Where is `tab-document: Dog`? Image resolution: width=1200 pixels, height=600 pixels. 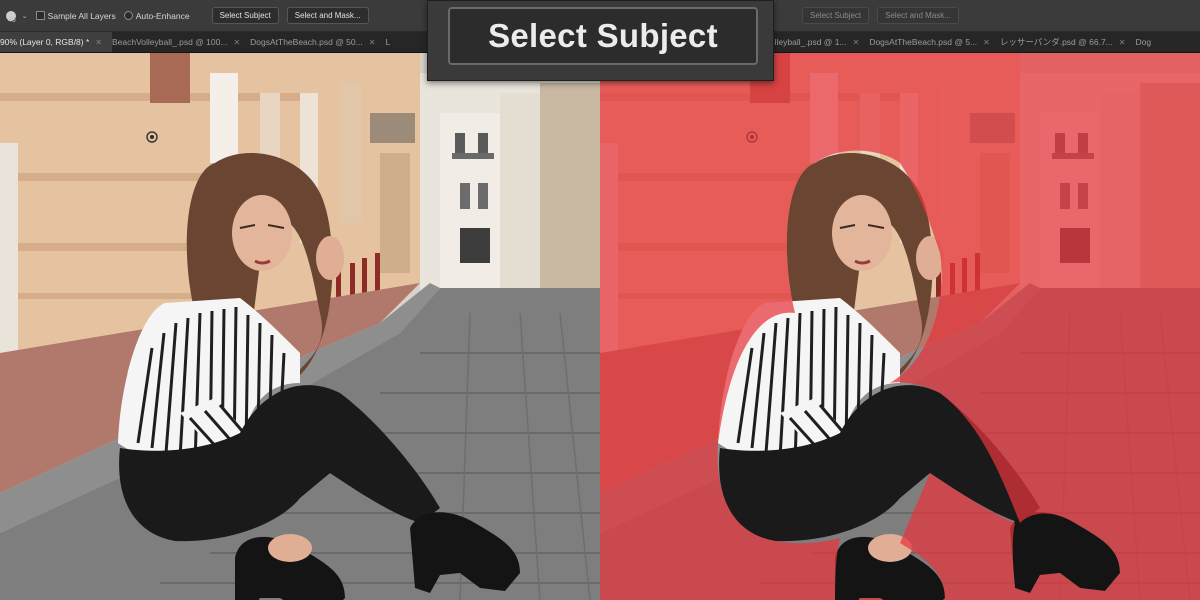 tab-document: Dog is located at coordinates (1148, 42).